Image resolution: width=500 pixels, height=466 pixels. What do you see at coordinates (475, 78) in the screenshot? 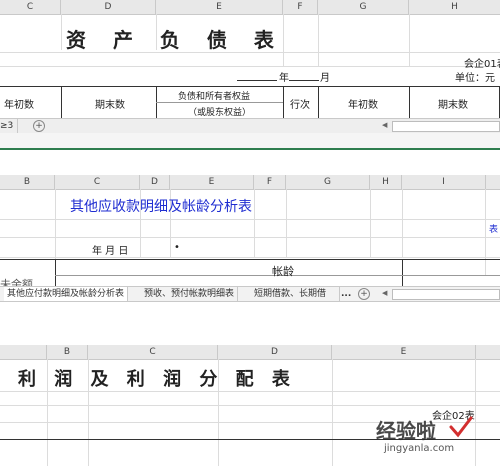
I see `unit-label: 单位：元` at bounding box center [475, 78].